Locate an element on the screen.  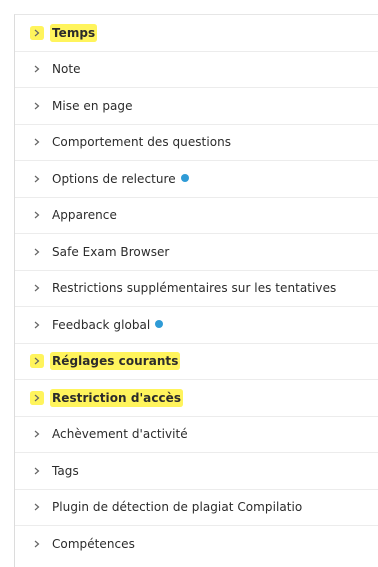
section-label: Options de relecture is located at coordinates (114, 178).